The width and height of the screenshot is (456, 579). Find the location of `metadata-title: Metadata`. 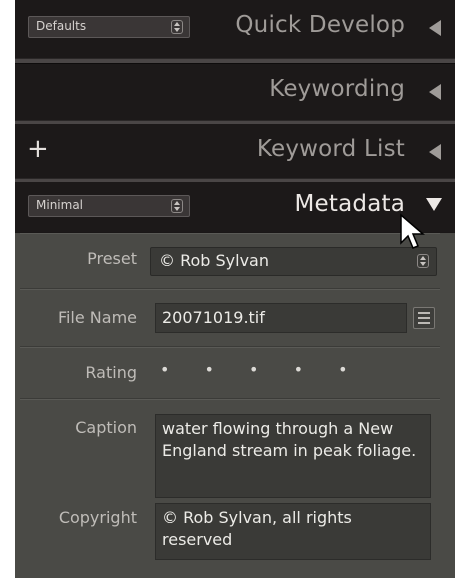

metadata-title: Metadata is located at coordinates (349, 204).